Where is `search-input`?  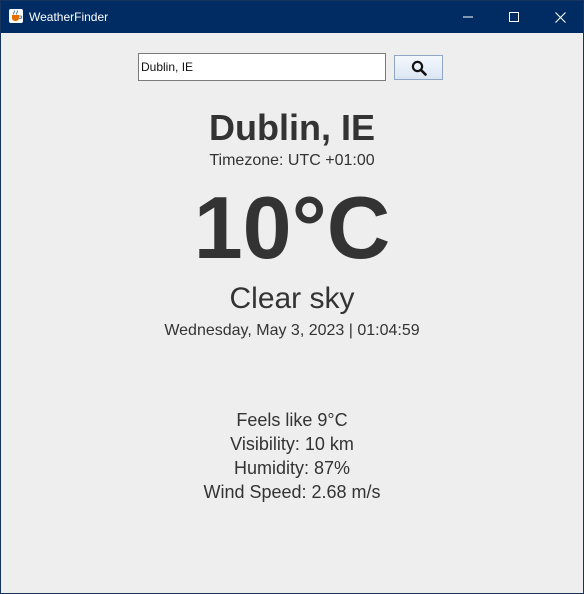 search-input is located at coordinates (262, 67).